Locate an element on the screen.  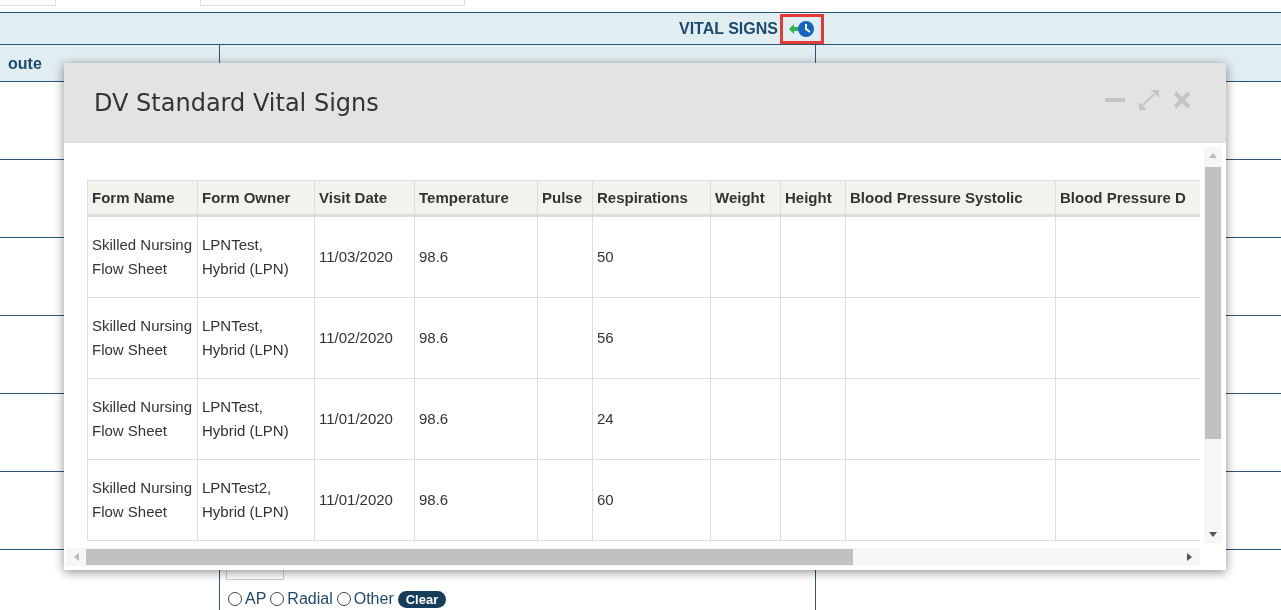
radio-label: Radial is located at coordinates (310, 599).